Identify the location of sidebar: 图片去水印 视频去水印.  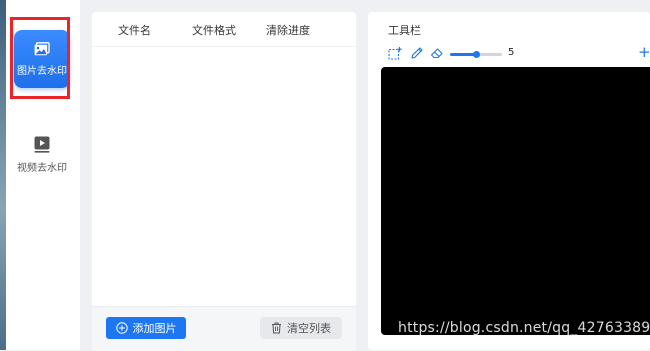
(43, 175).